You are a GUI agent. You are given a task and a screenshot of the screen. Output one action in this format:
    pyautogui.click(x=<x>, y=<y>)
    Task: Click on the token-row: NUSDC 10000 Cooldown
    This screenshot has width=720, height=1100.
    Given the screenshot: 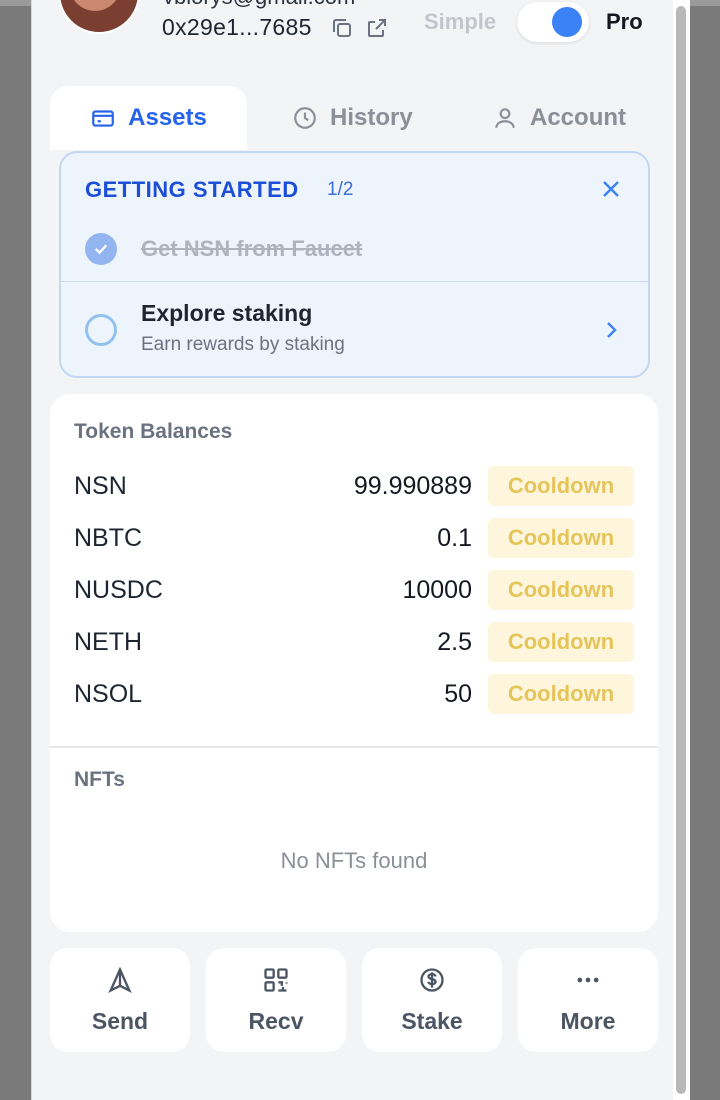 What is the action you would take?
    pyautogui.click(x=354, y=590)
    